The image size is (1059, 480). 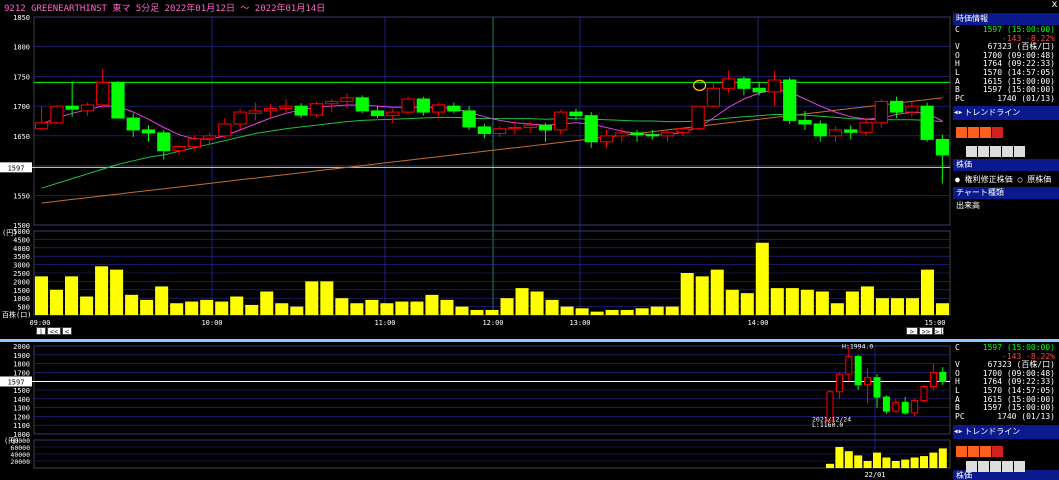 I want to click on cursor-icon, so click(x=971, y=152).